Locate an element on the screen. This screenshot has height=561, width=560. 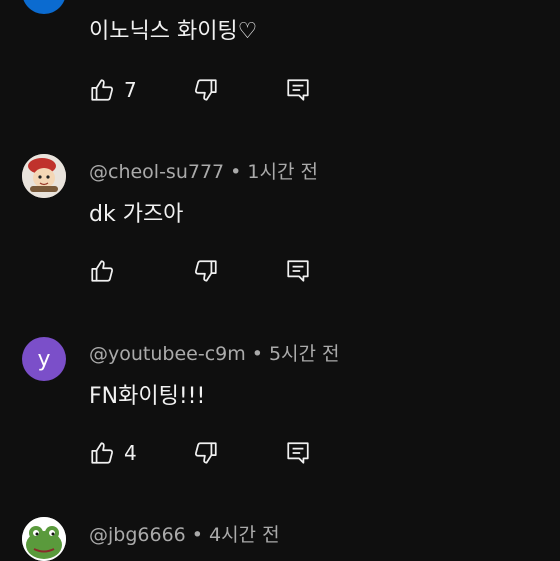
comment-time: 4시간 전 is located at coordinates (244, 535).